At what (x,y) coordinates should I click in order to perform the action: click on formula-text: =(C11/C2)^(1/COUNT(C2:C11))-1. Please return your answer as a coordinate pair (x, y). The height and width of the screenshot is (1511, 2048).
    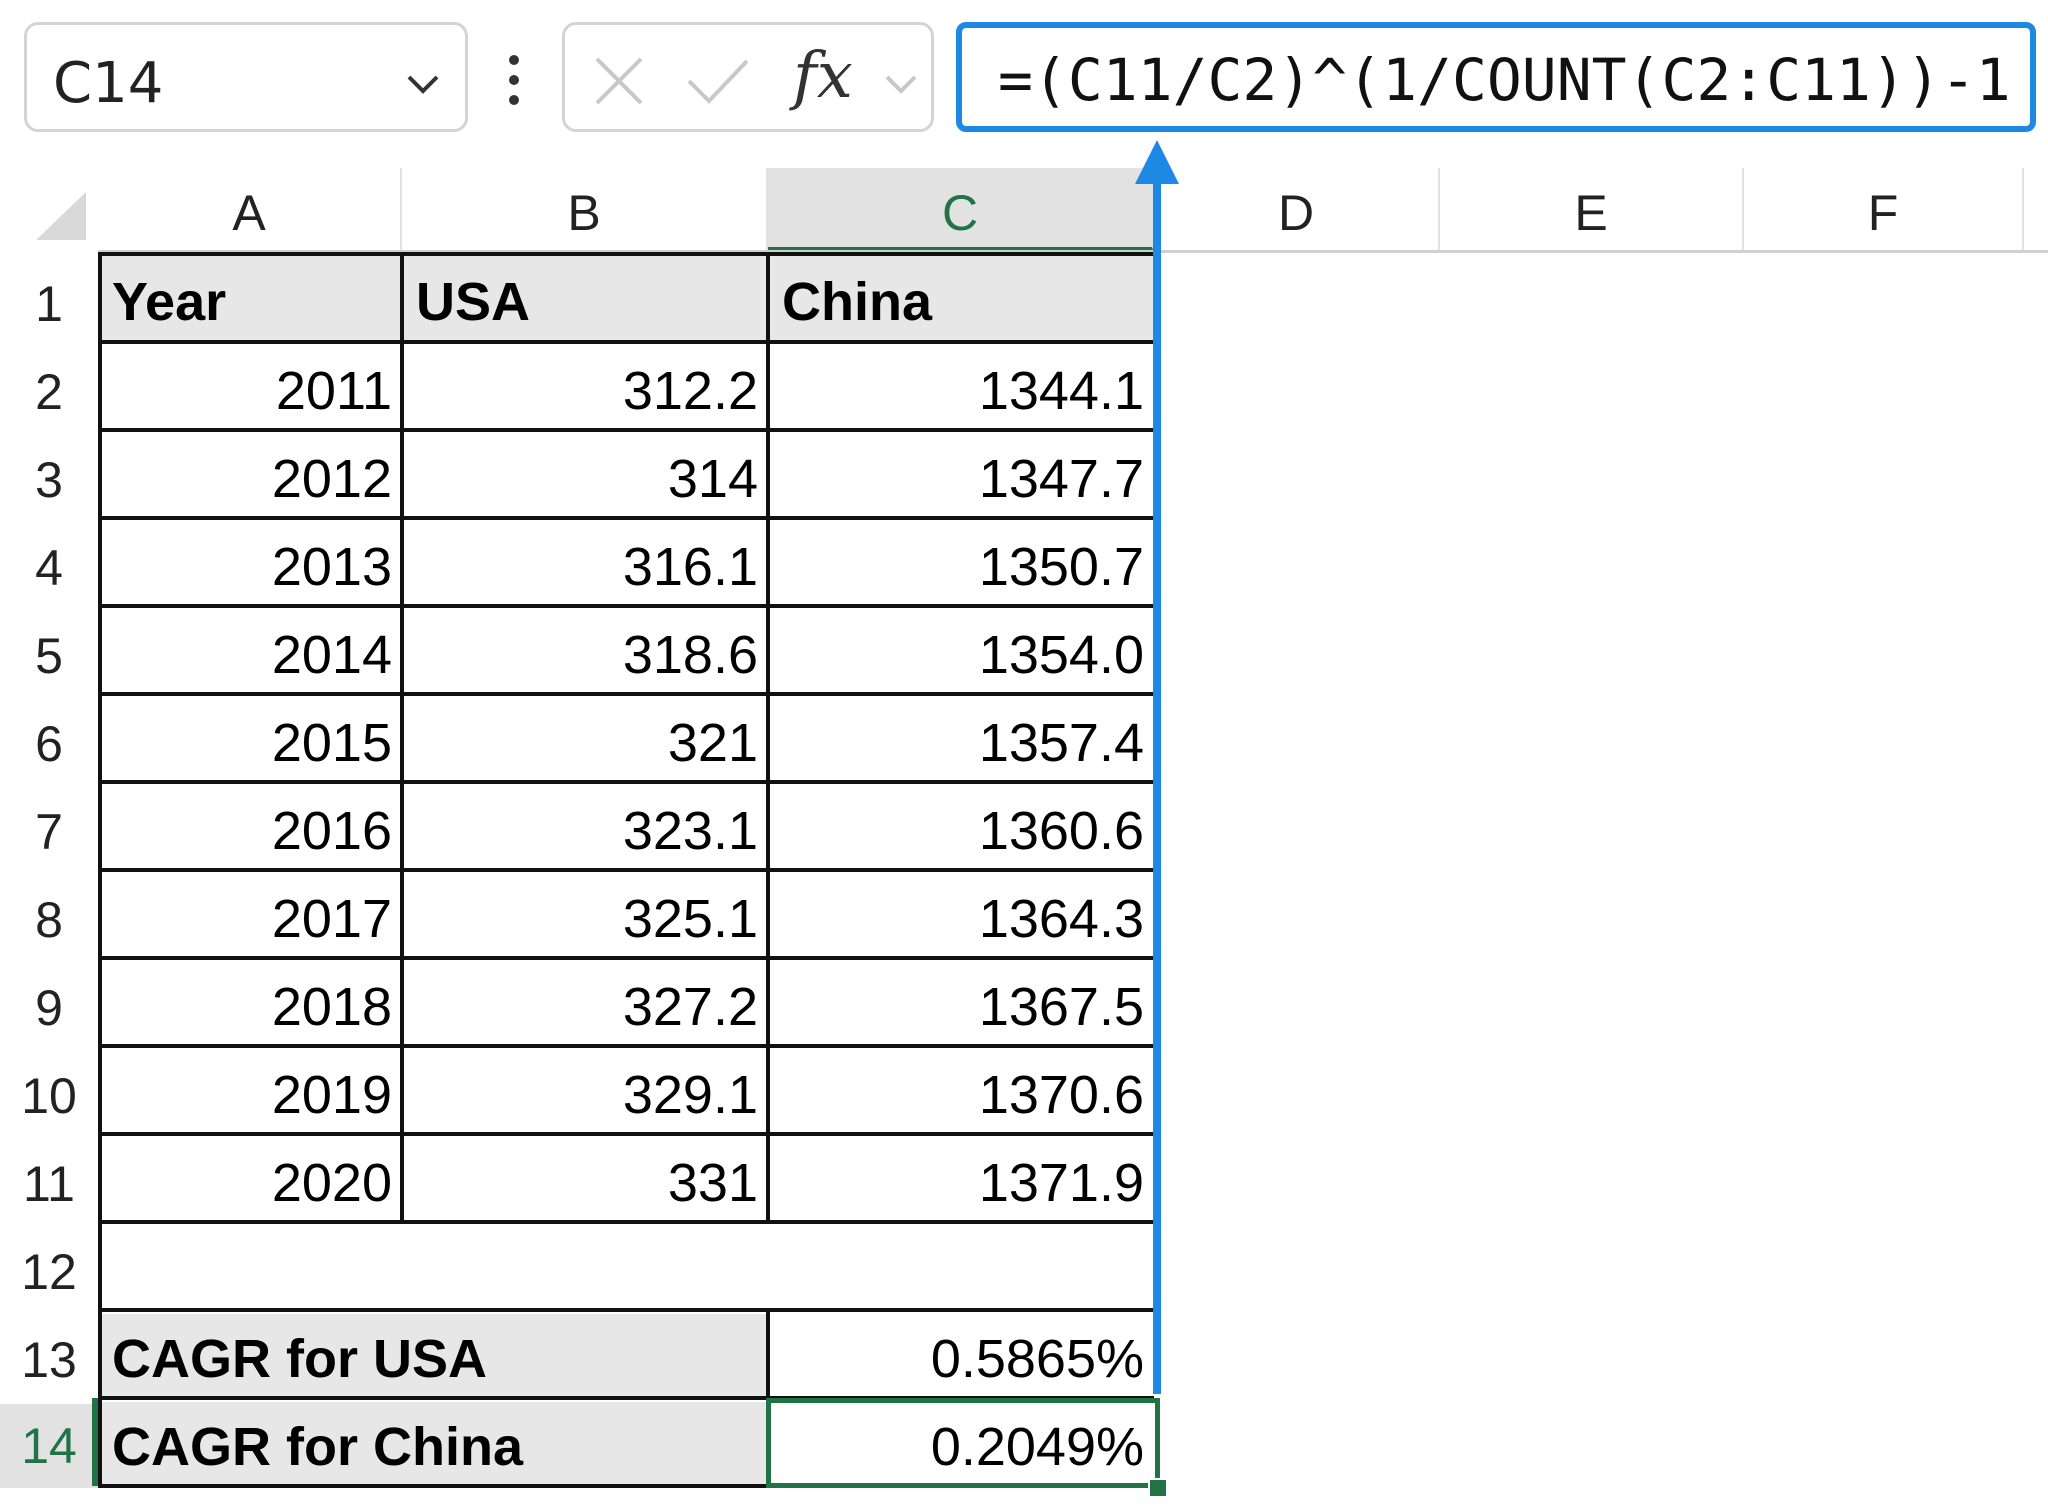
    Looking at the image, I should click on (1504, 80).